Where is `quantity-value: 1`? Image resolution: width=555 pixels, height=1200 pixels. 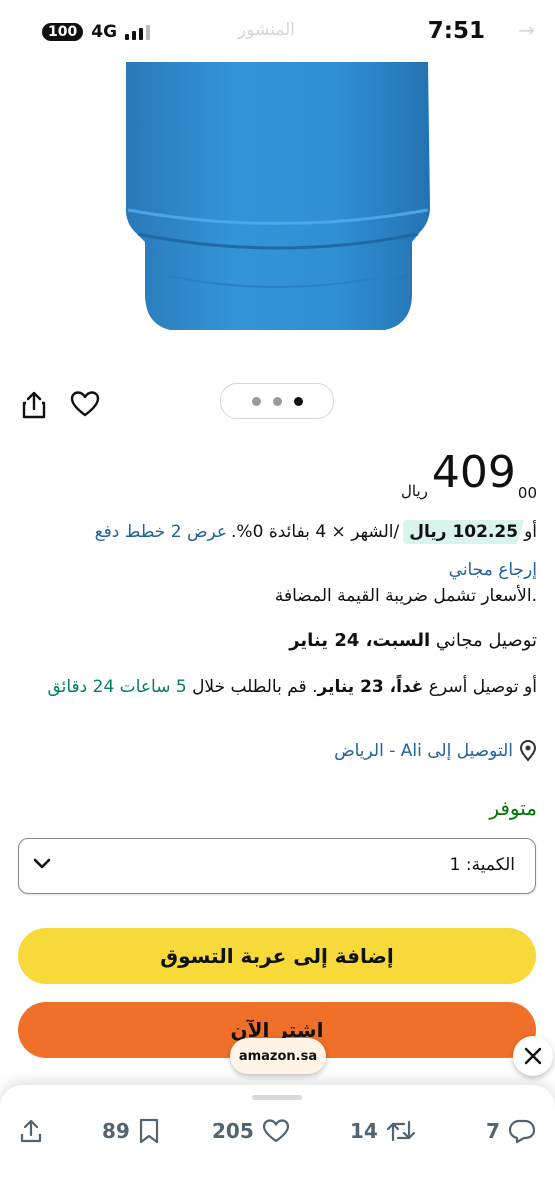
quantity-value: 1 is located at coordinates (455, 865).